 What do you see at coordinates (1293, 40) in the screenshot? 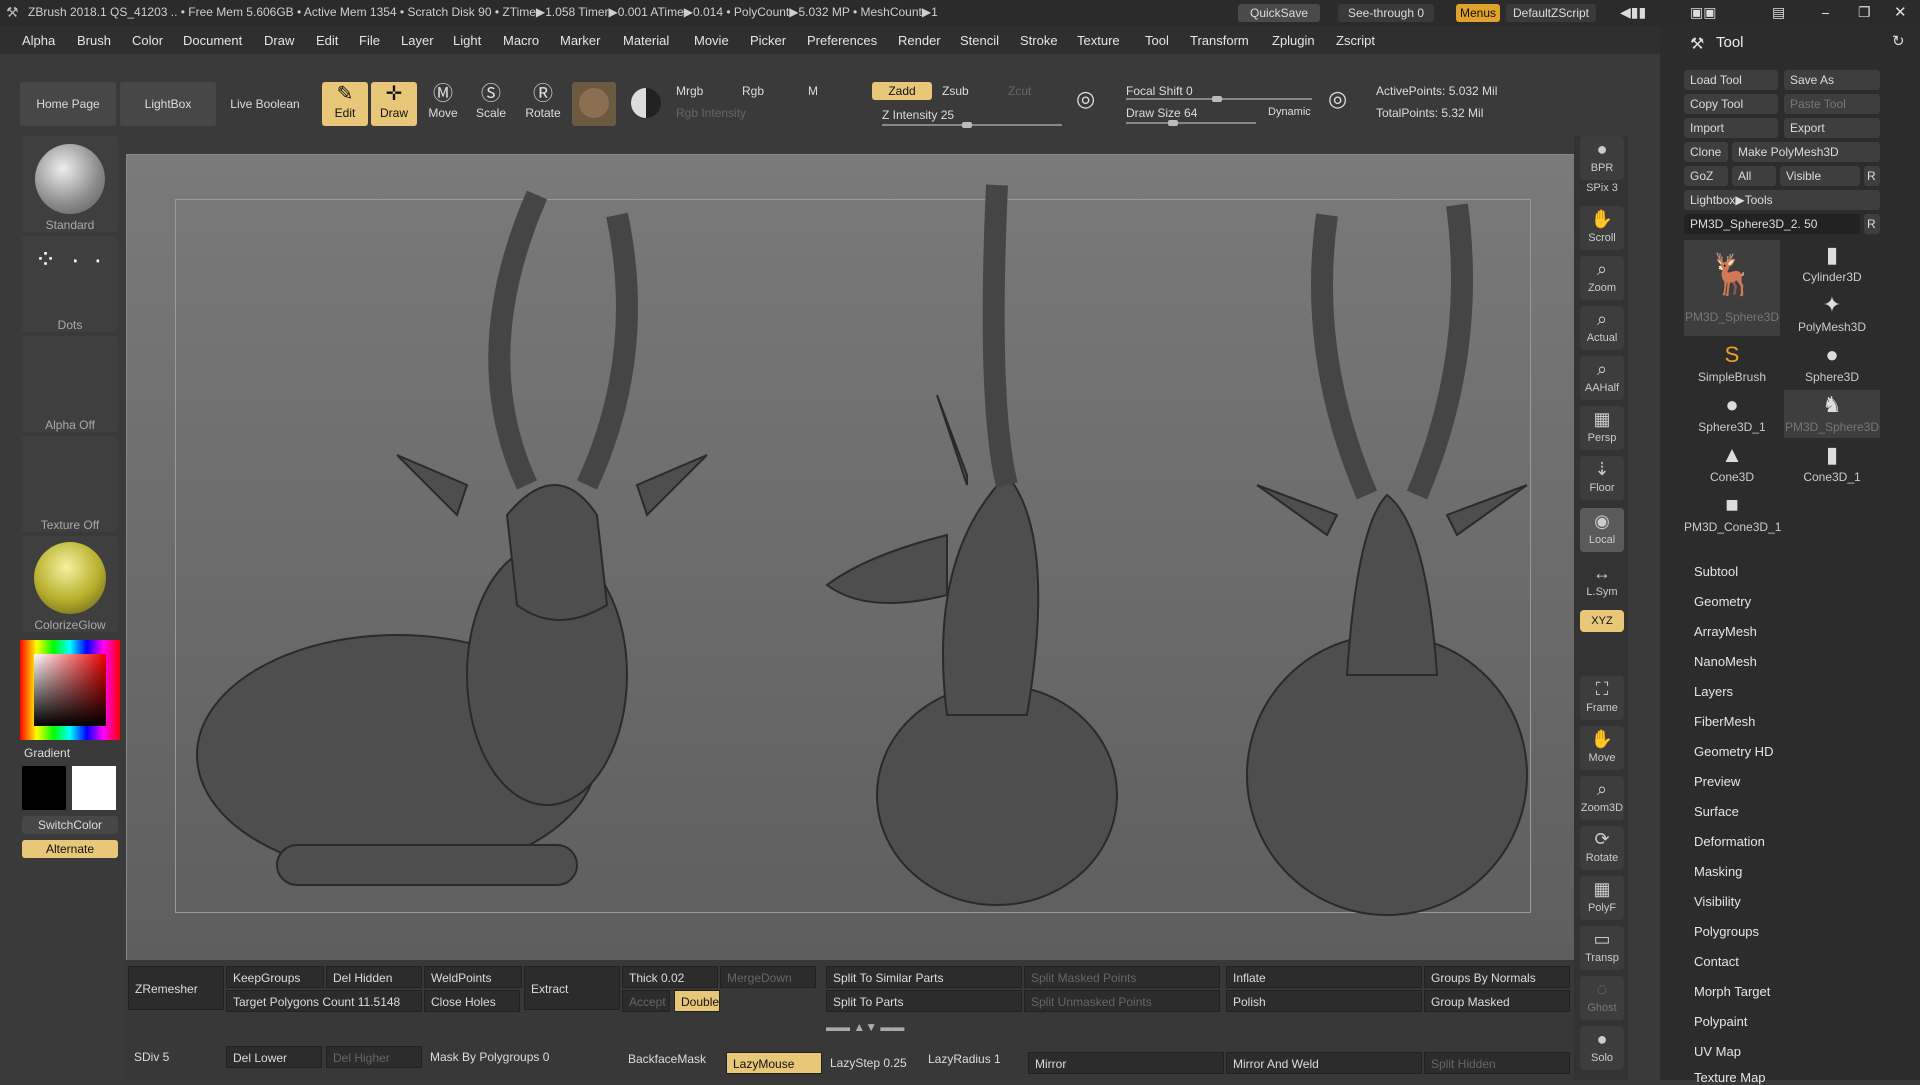
I see `menu-zplugin: Zplugin` at bounding box center [1293, 40].